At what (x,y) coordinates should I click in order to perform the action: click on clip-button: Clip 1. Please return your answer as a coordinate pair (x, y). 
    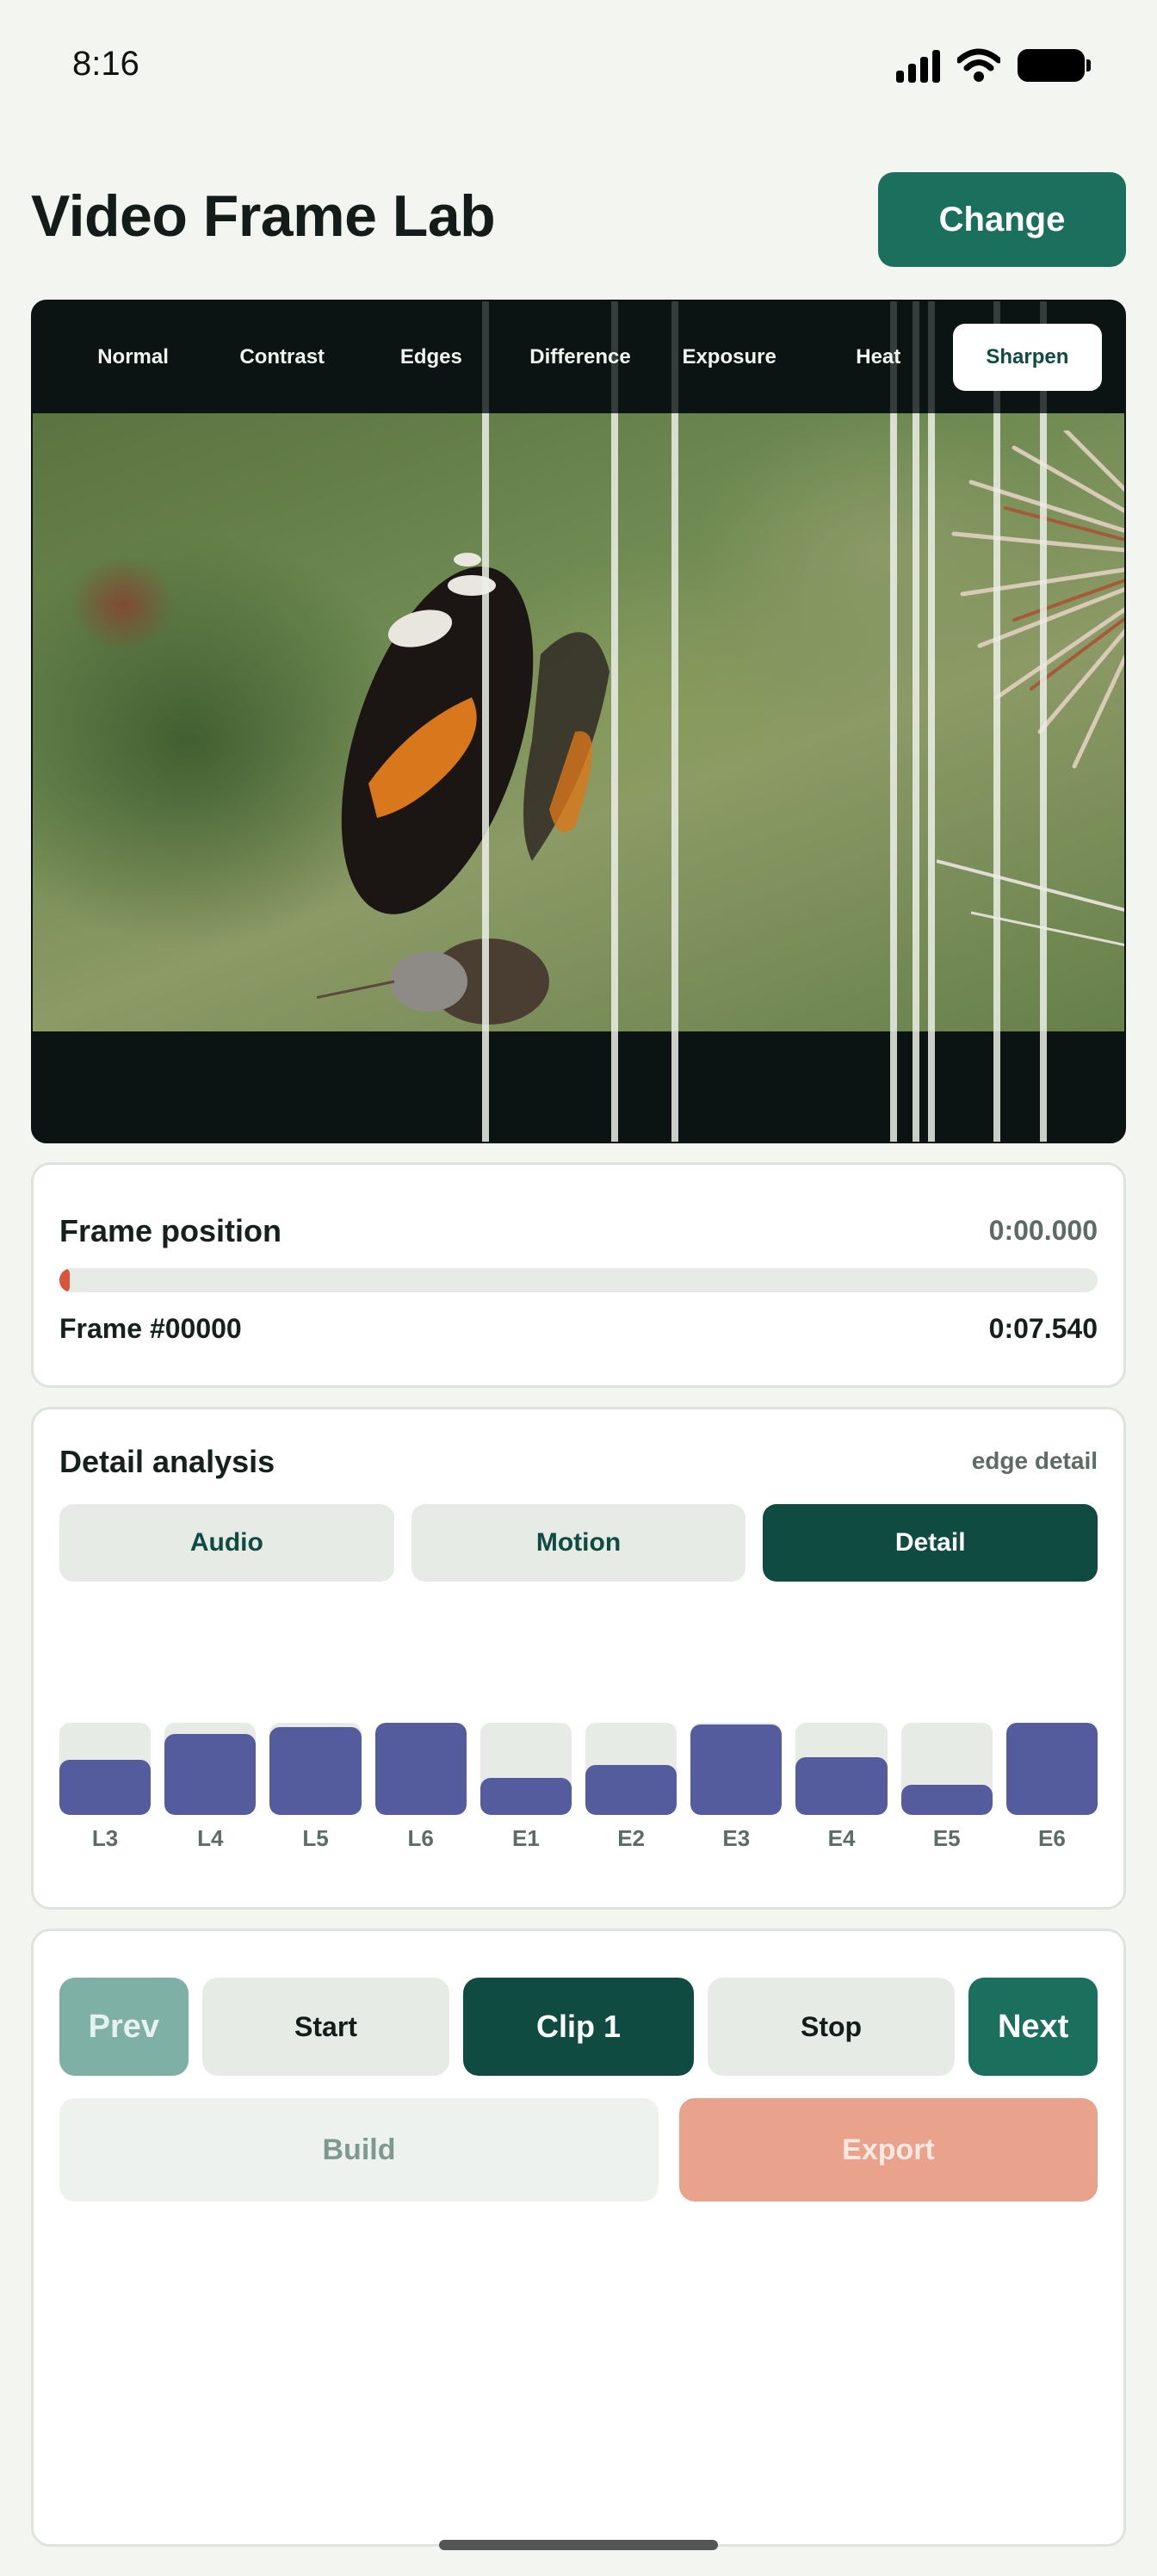
    Looking at the image, I should click on (579, 2027).